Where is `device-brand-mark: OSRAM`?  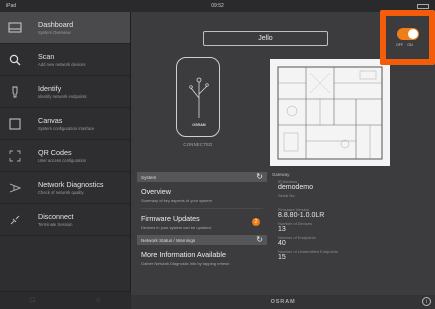
device-brand-mark: OSRAM is located at coordinates (198, 125).